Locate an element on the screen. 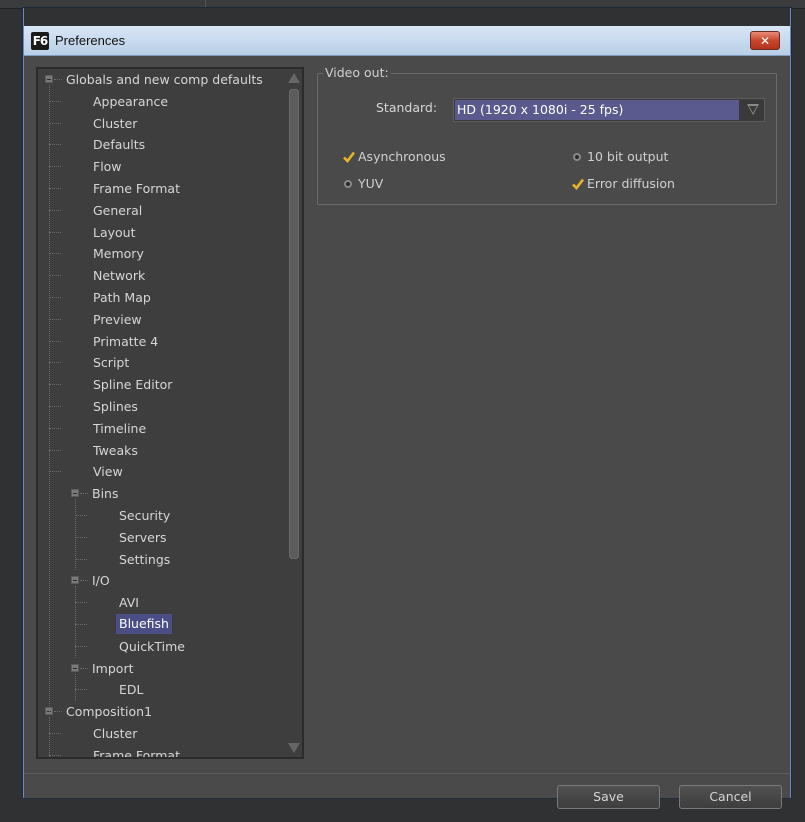  tree-item-label: Defaults is located at coordinates (119, 145).